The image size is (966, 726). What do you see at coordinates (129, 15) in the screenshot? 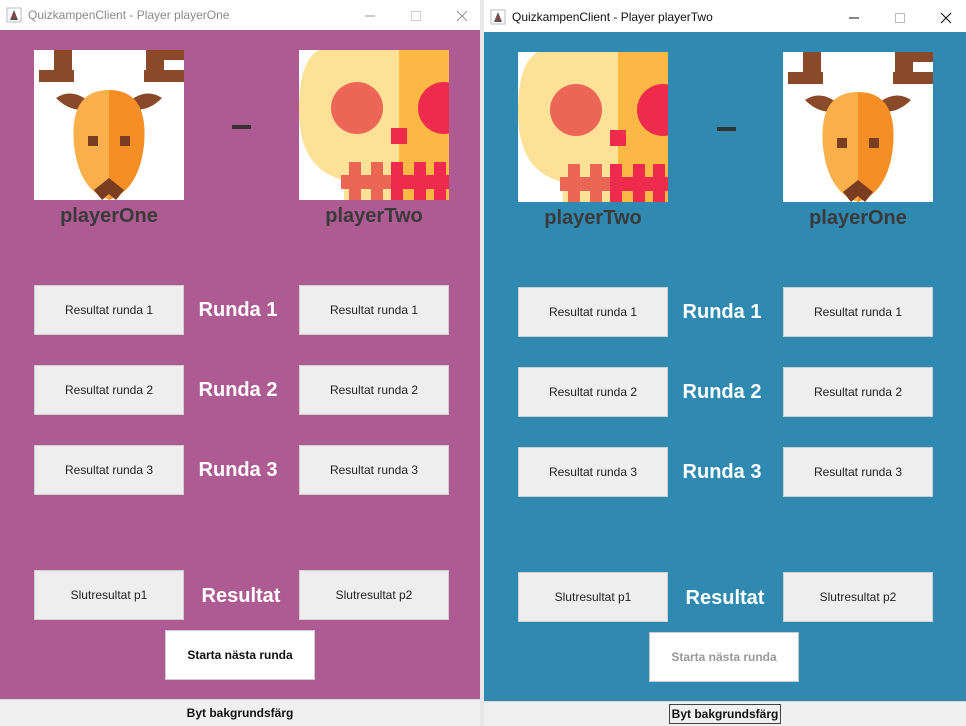
I see `window-title: QuizkampenClient - Player playerOne` at bounding box center [129, 15].